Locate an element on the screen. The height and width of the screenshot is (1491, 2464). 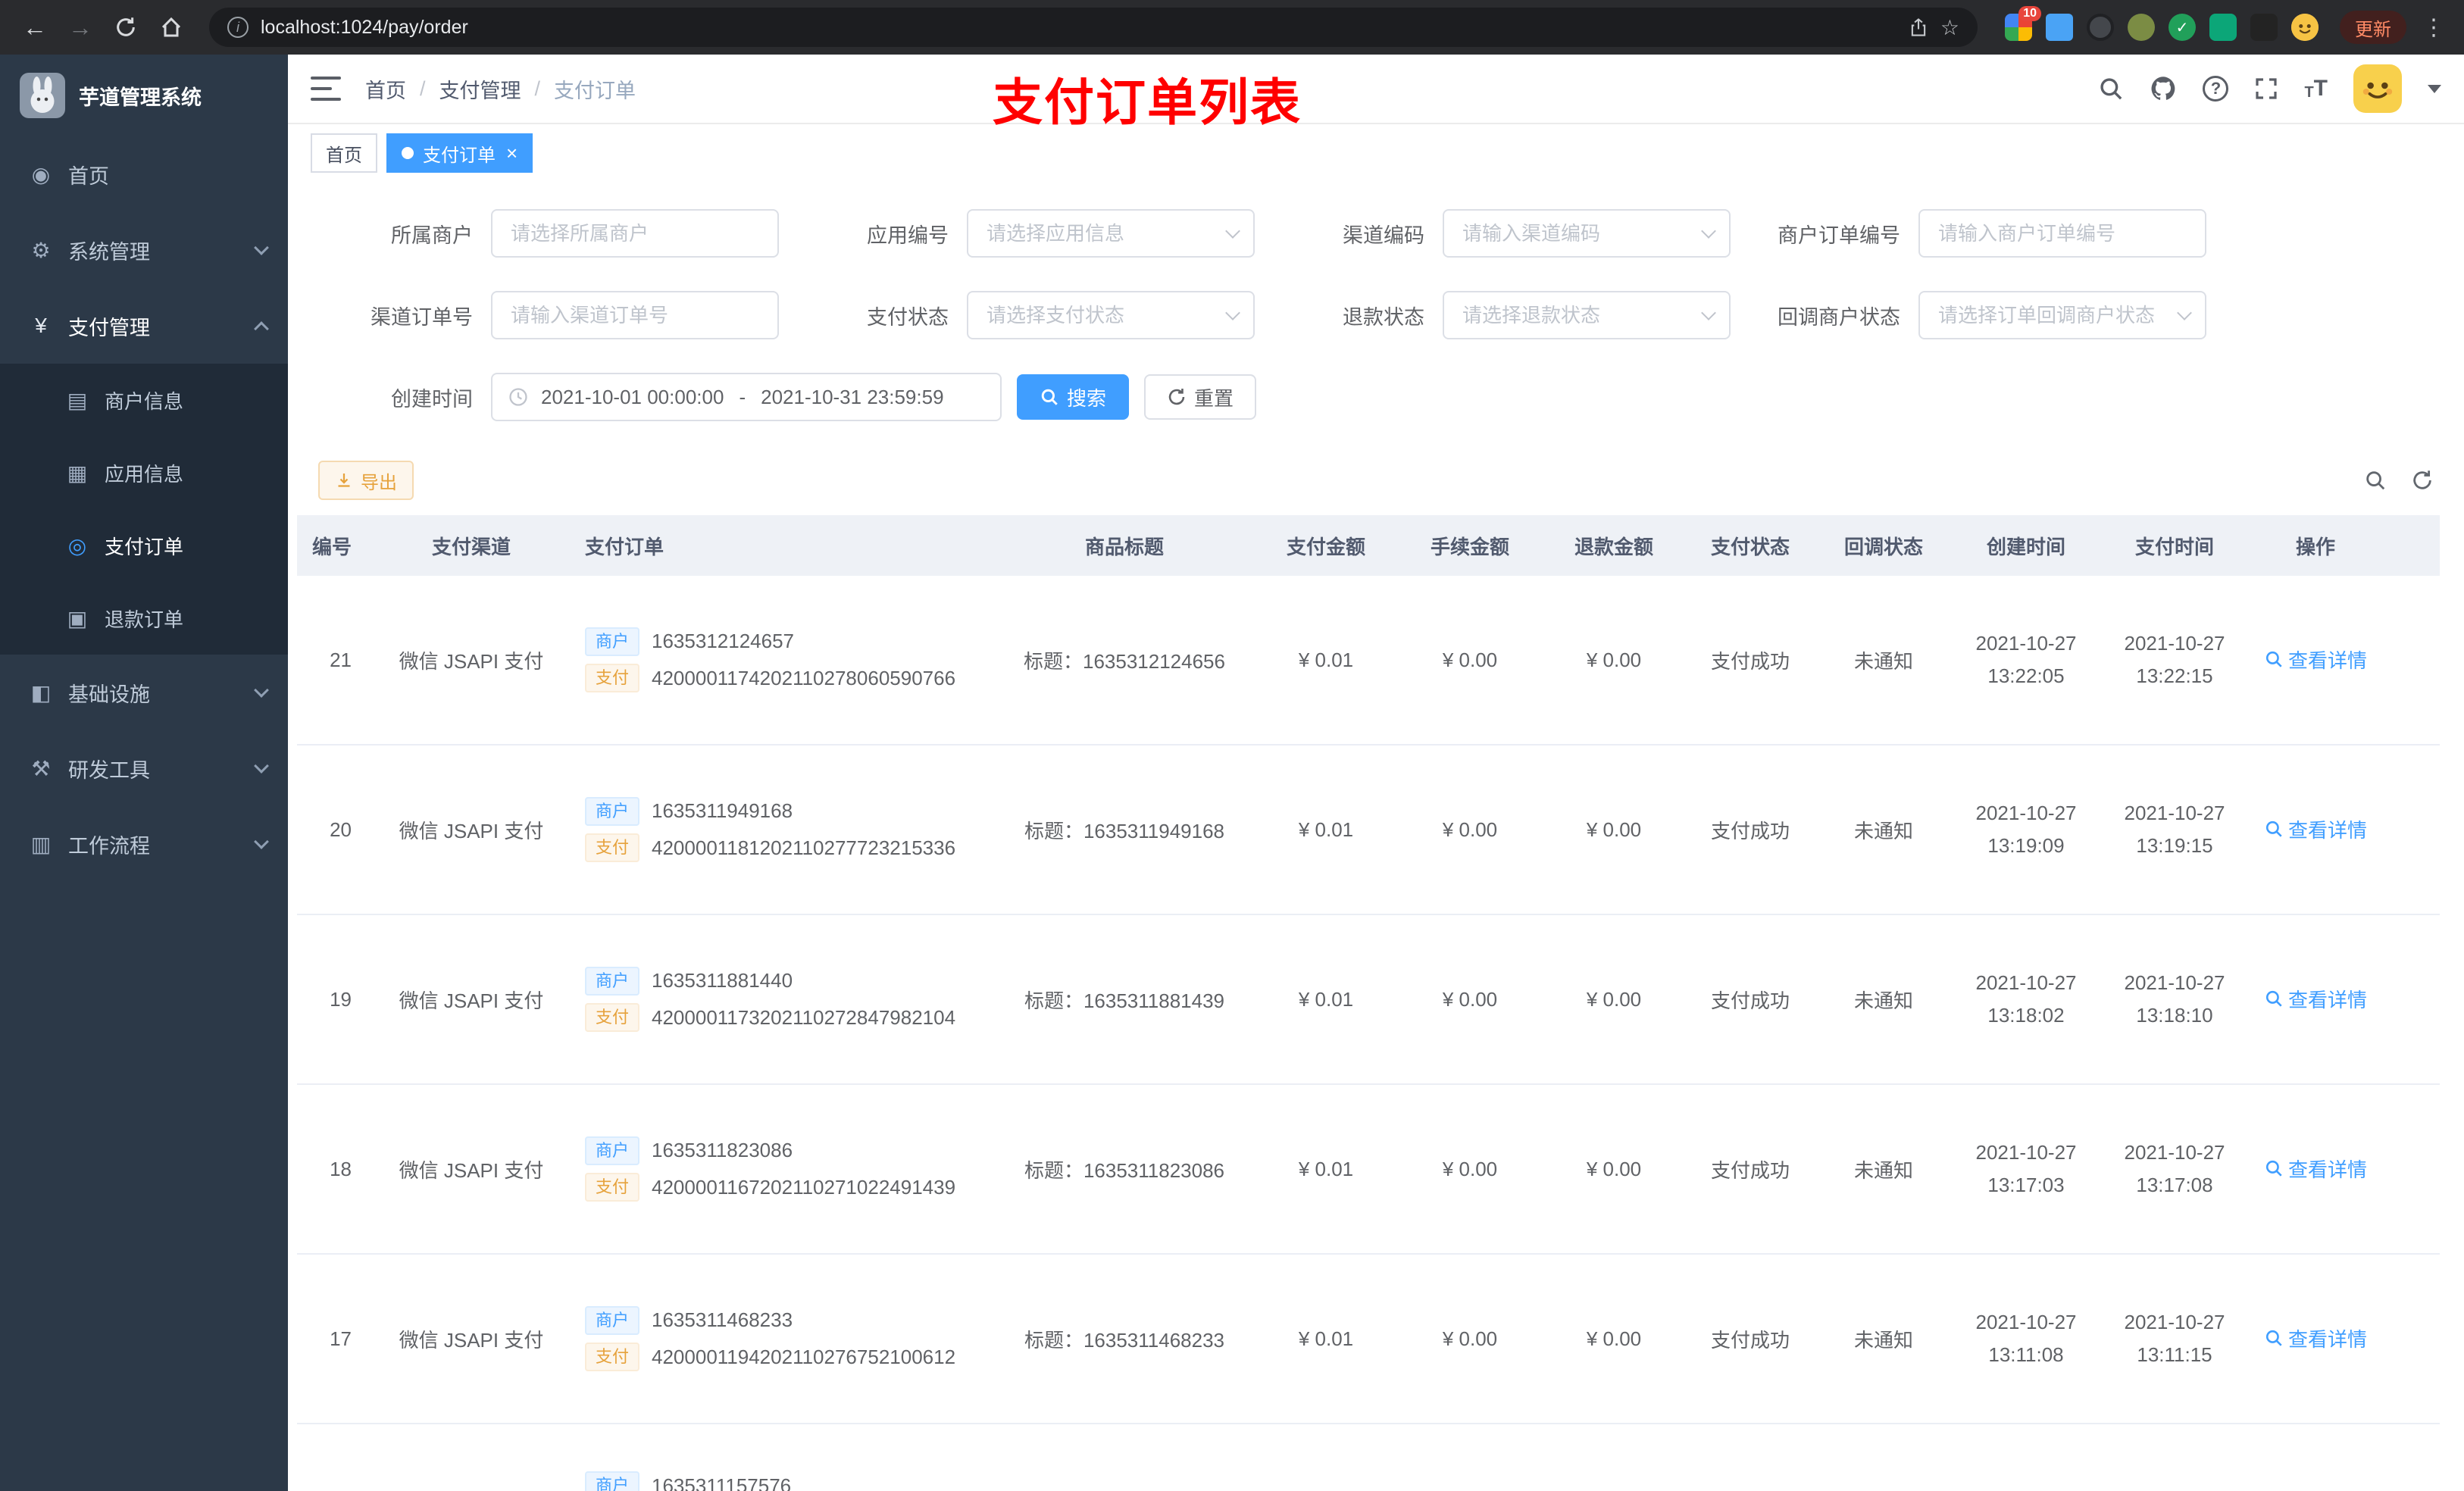
filter-label: 创建时间 is located at coordinates (432, 399).